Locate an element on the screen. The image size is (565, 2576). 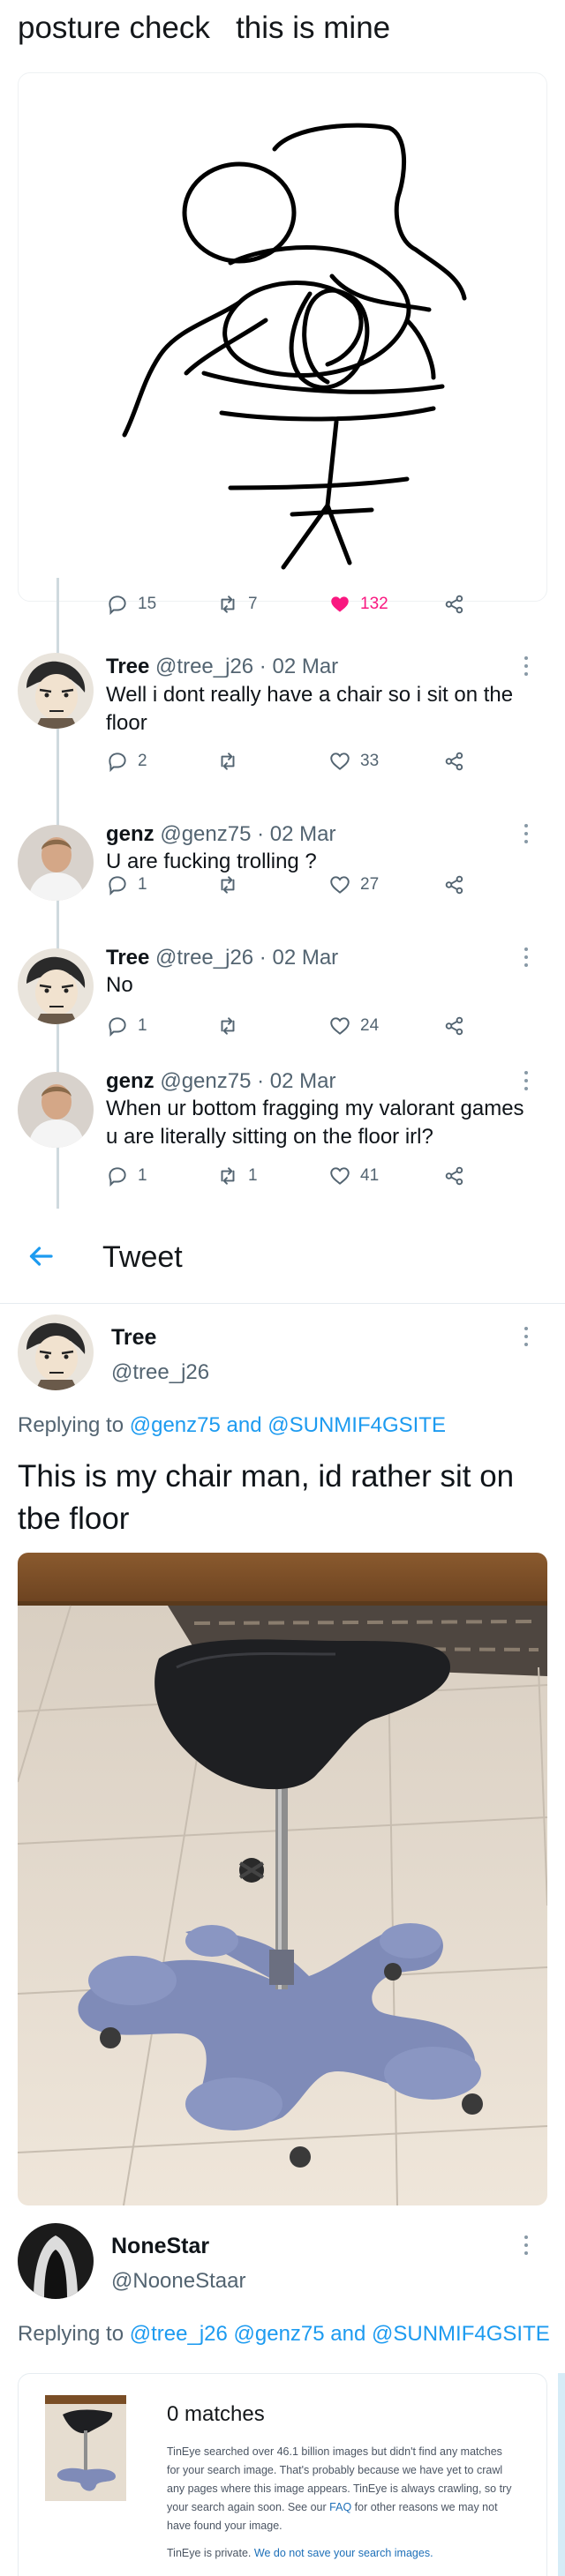
like-count: 27 is located at coordinates (370, 885).